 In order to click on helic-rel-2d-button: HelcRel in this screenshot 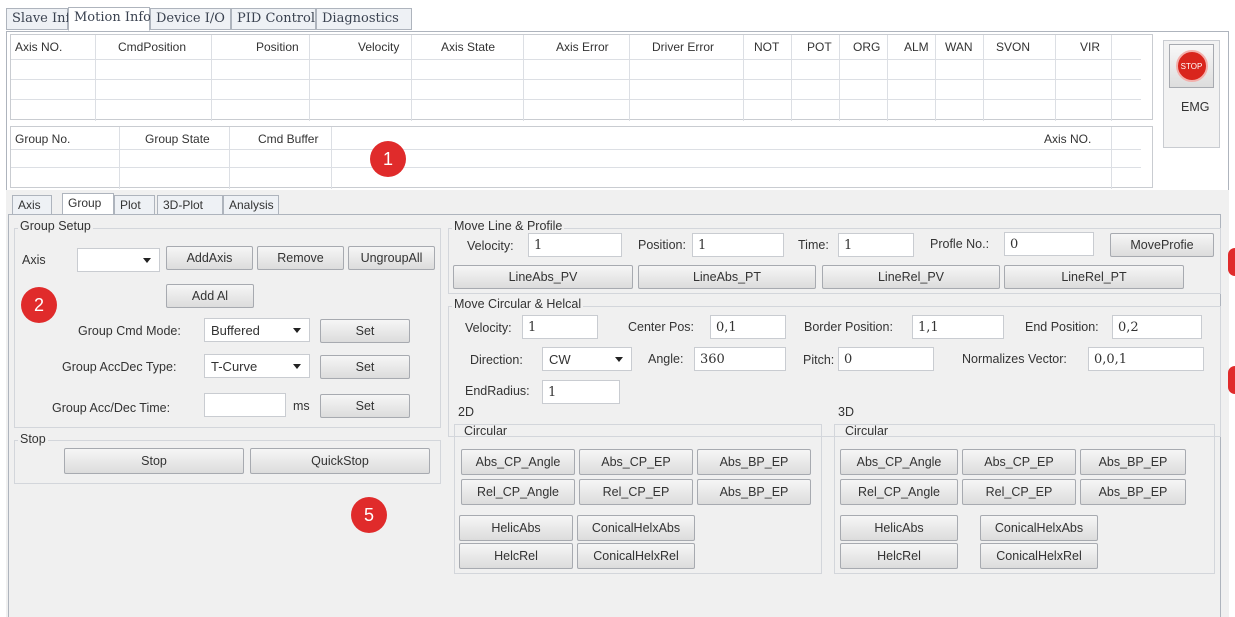, I will do `click(516, 556)`.